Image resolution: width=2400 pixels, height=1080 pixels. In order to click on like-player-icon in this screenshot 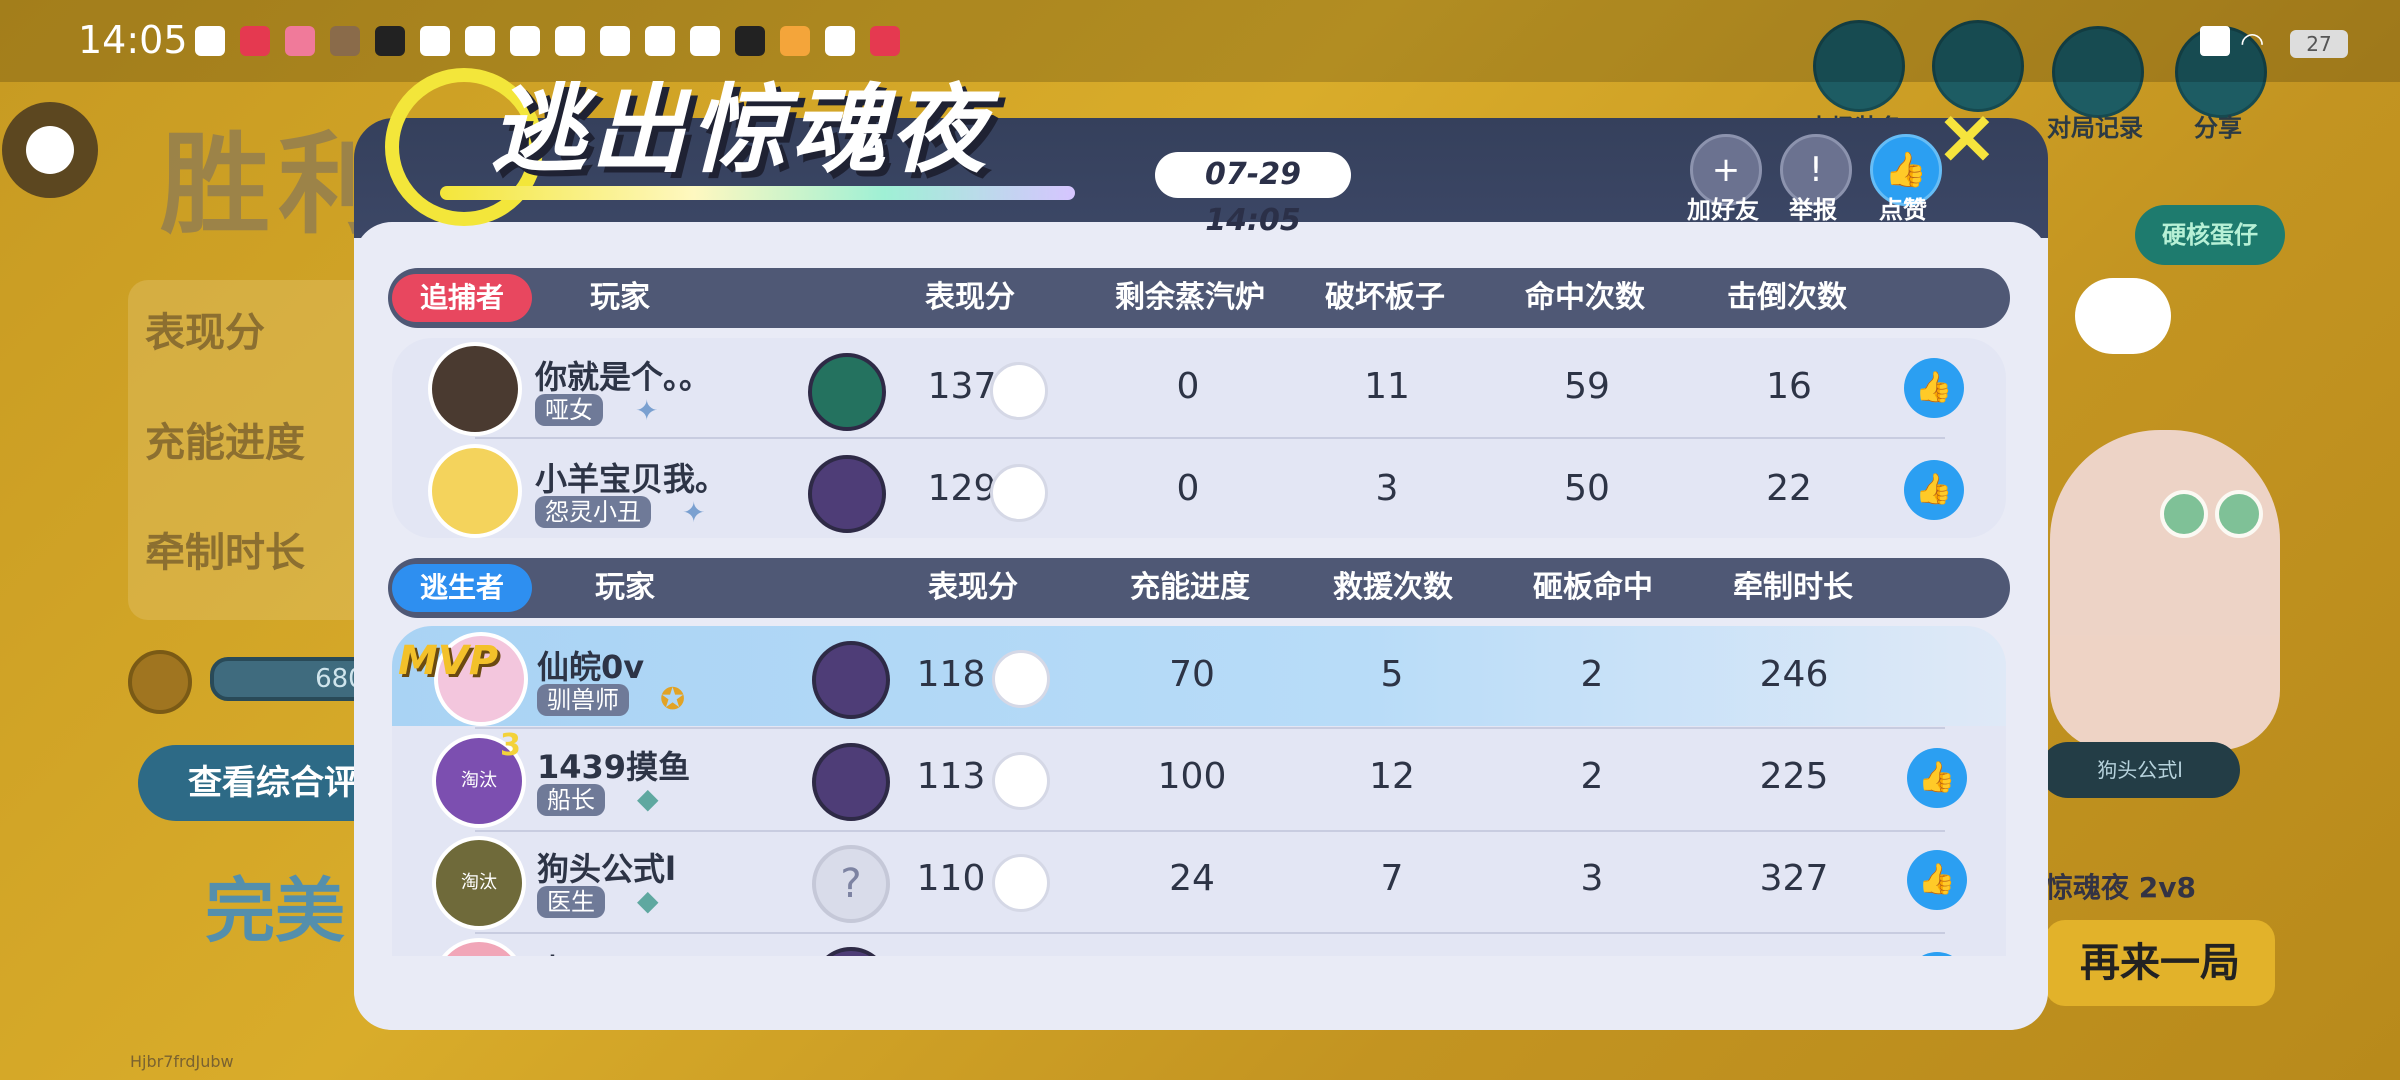, I will do `click(1937, 954)`.